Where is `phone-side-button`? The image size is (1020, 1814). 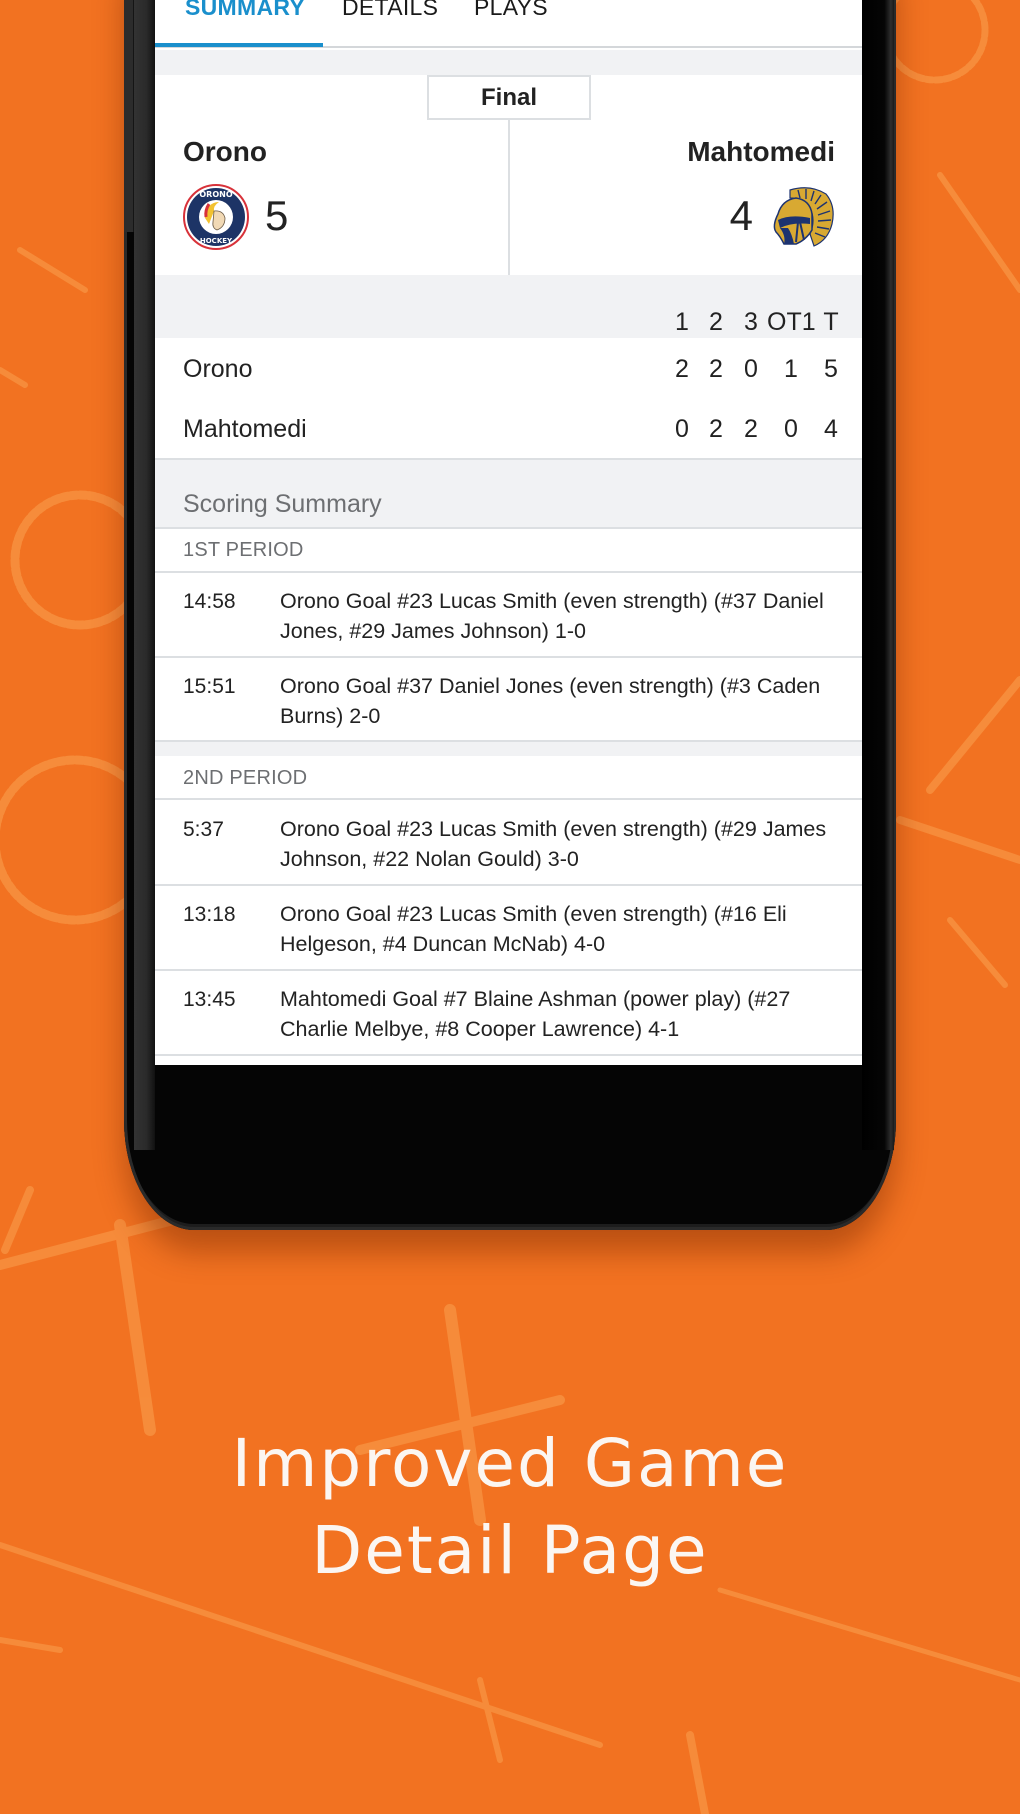 phone-side-button is located at coordinates (129, 116).